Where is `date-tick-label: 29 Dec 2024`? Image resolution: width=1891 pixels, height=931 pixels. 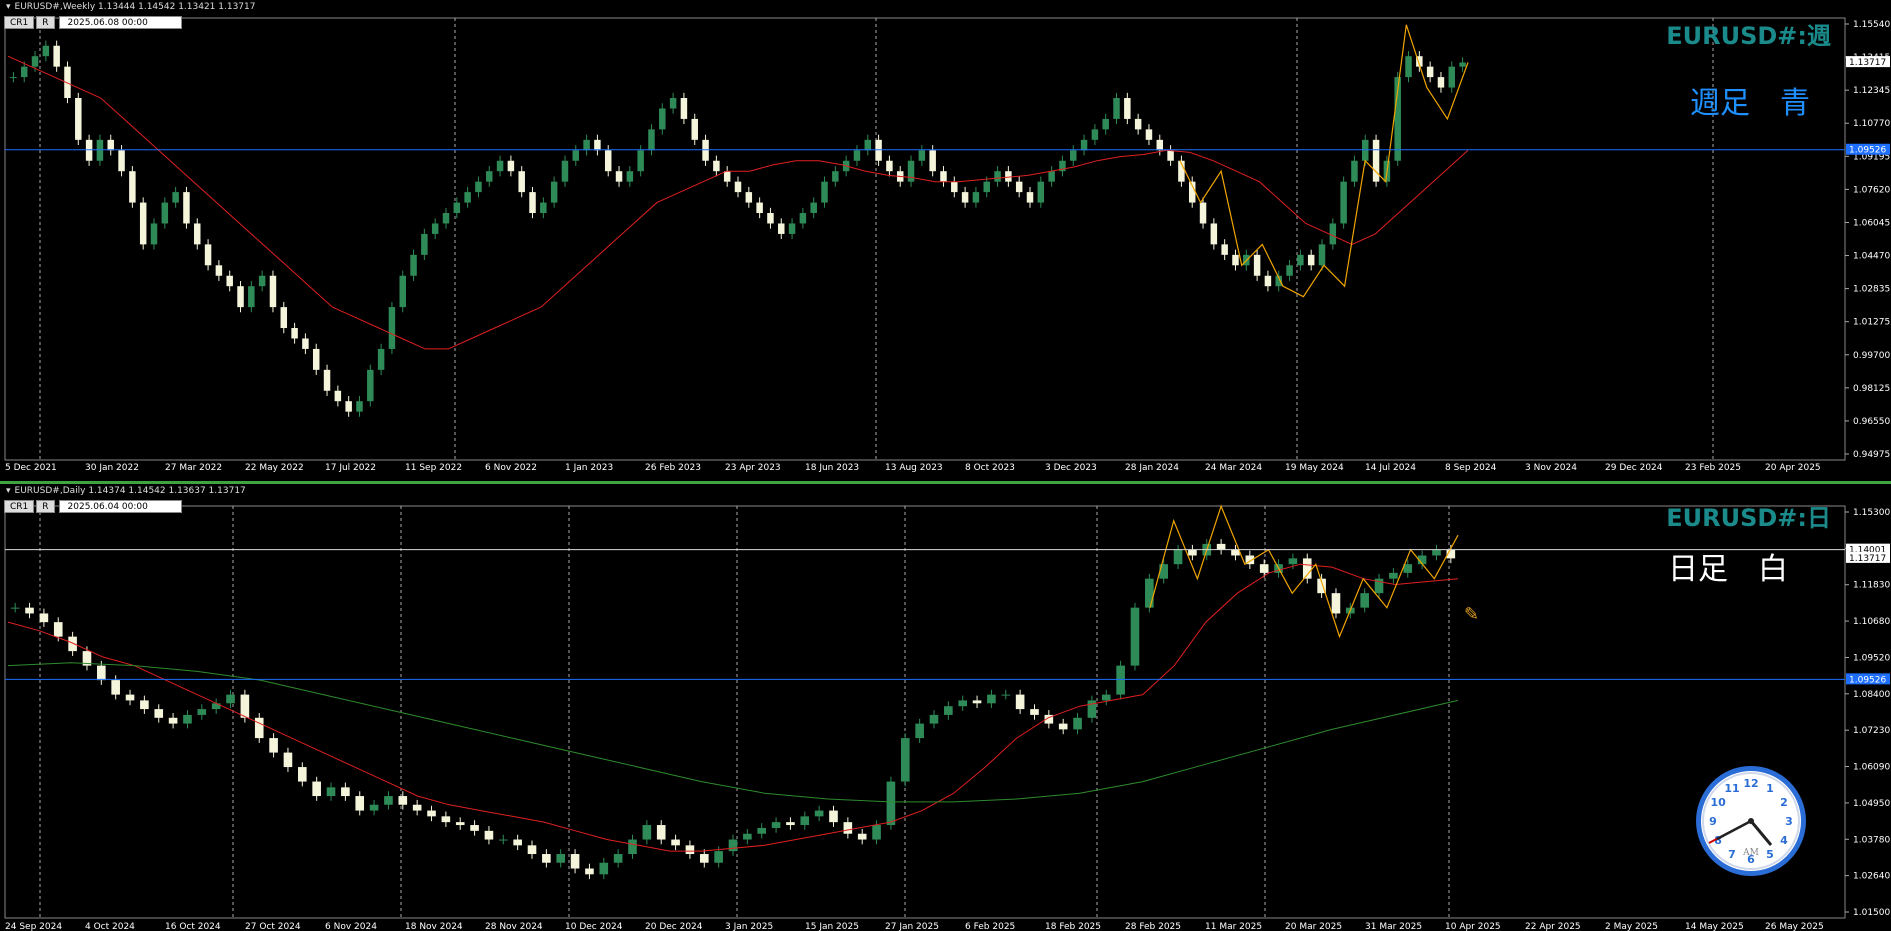
date-tick-label: 29 Dec 2024 is located at coordinates (1634, 468).